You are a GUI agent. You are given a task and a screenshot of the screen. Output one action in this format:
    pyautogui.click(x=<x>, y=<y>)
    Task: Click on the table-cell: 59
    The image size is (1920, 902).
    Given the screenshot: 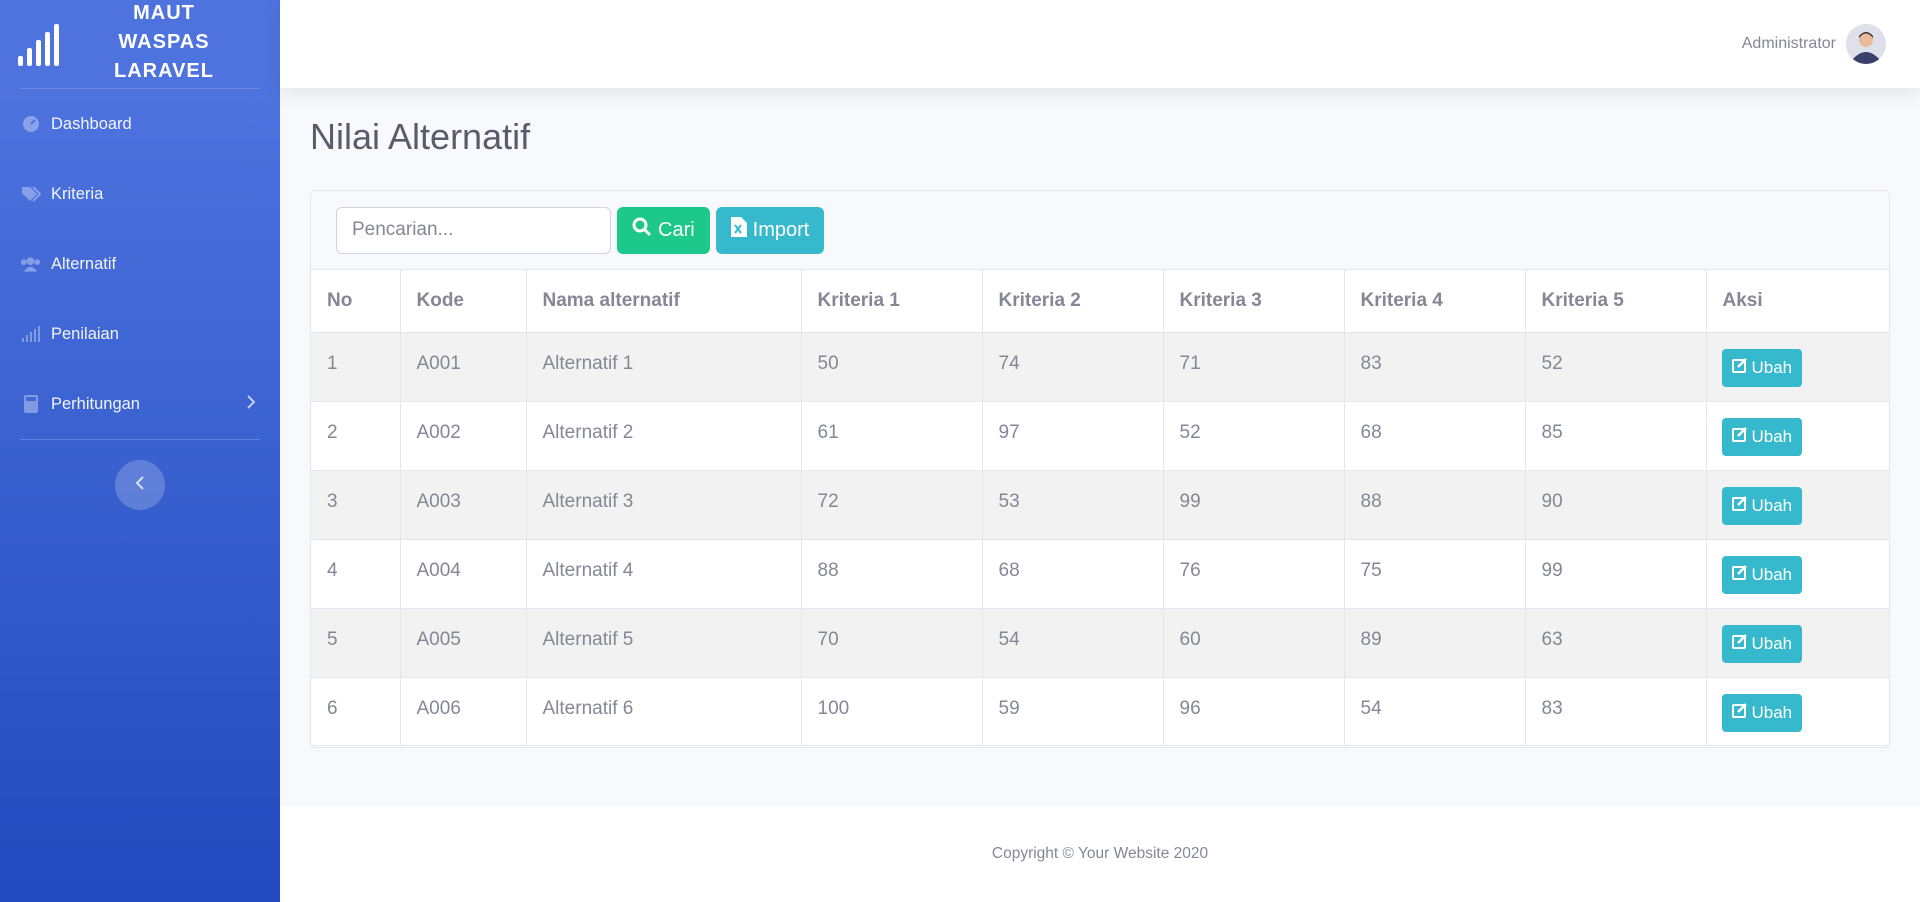 What is the action you would take?
    pyautogui.click(x=1073, y=711)
    